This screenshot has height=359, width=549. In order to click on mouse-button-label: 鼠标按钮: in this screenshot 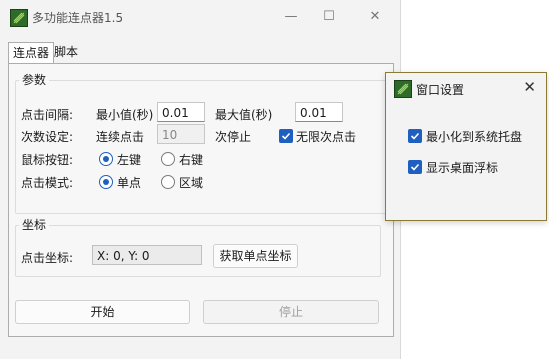, I will do `click(47, 160)`.